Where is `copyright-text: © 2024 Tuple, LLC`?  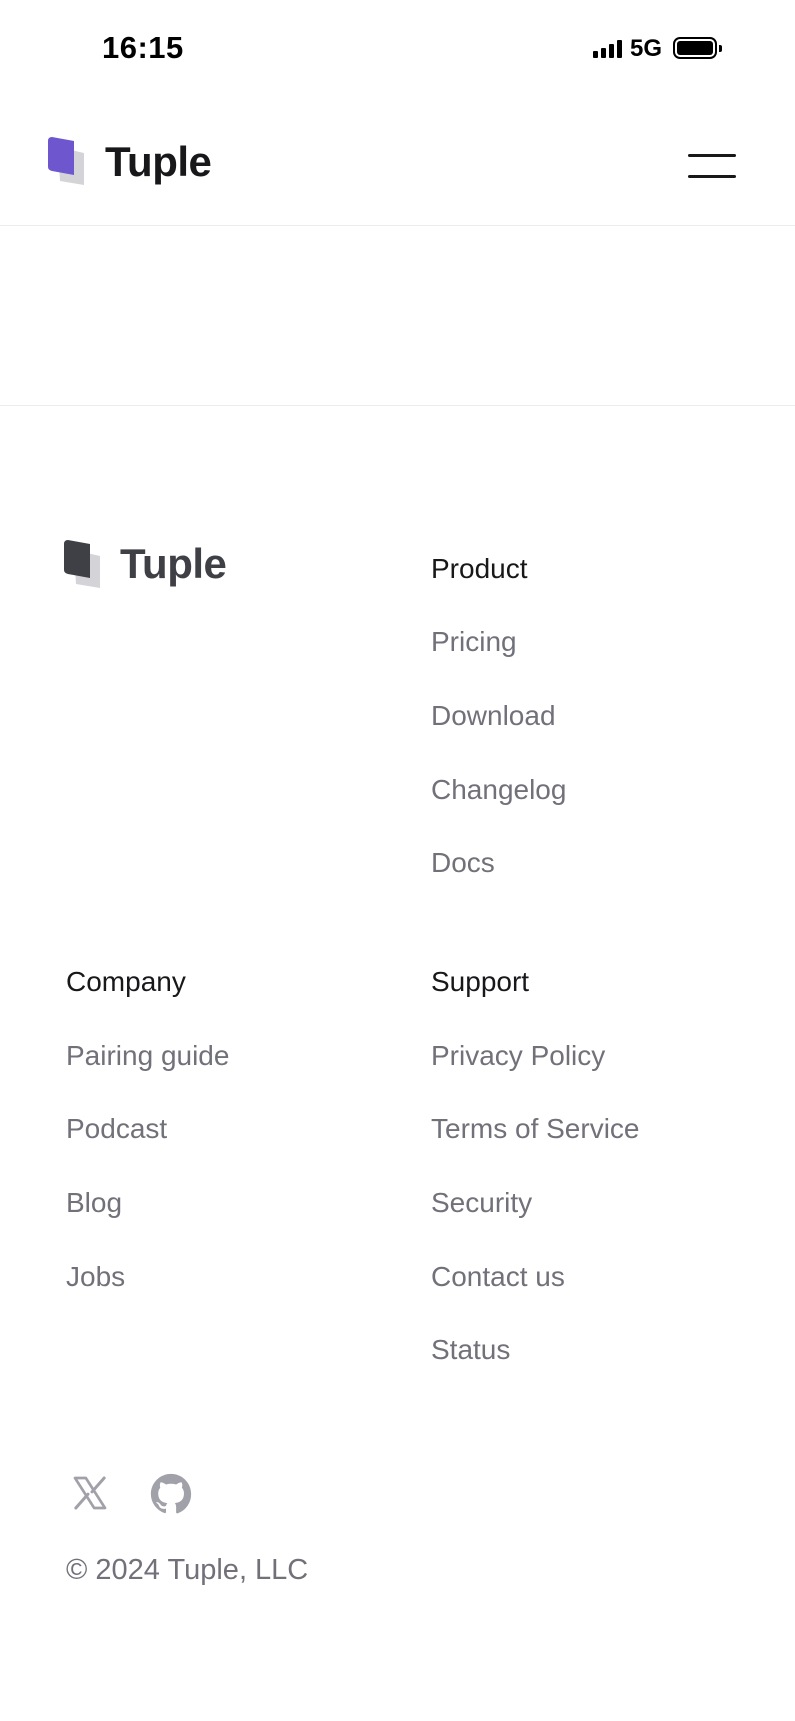 copyright-text: © 2024 Tuple, LLC is located at coordinates (187, 1570).